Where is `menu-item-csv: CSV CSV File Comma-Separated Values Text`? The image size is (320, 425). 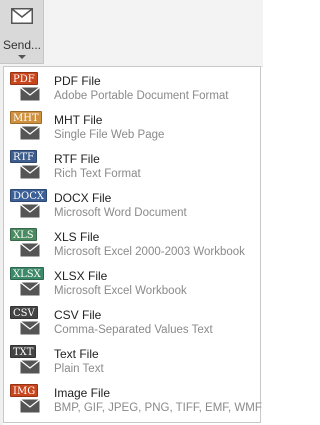 menu-item-csv: CSV CSV File Comma-Separated Values Text is located at coordinates (132, 322).